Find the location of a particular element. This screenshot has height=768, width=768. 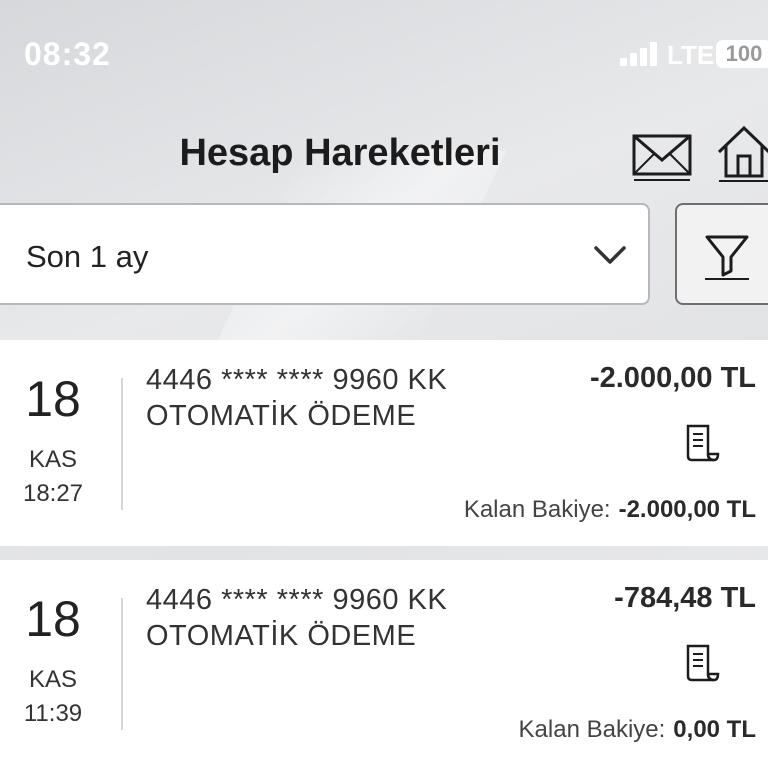

filter-button is located at coordinates (721, 254).